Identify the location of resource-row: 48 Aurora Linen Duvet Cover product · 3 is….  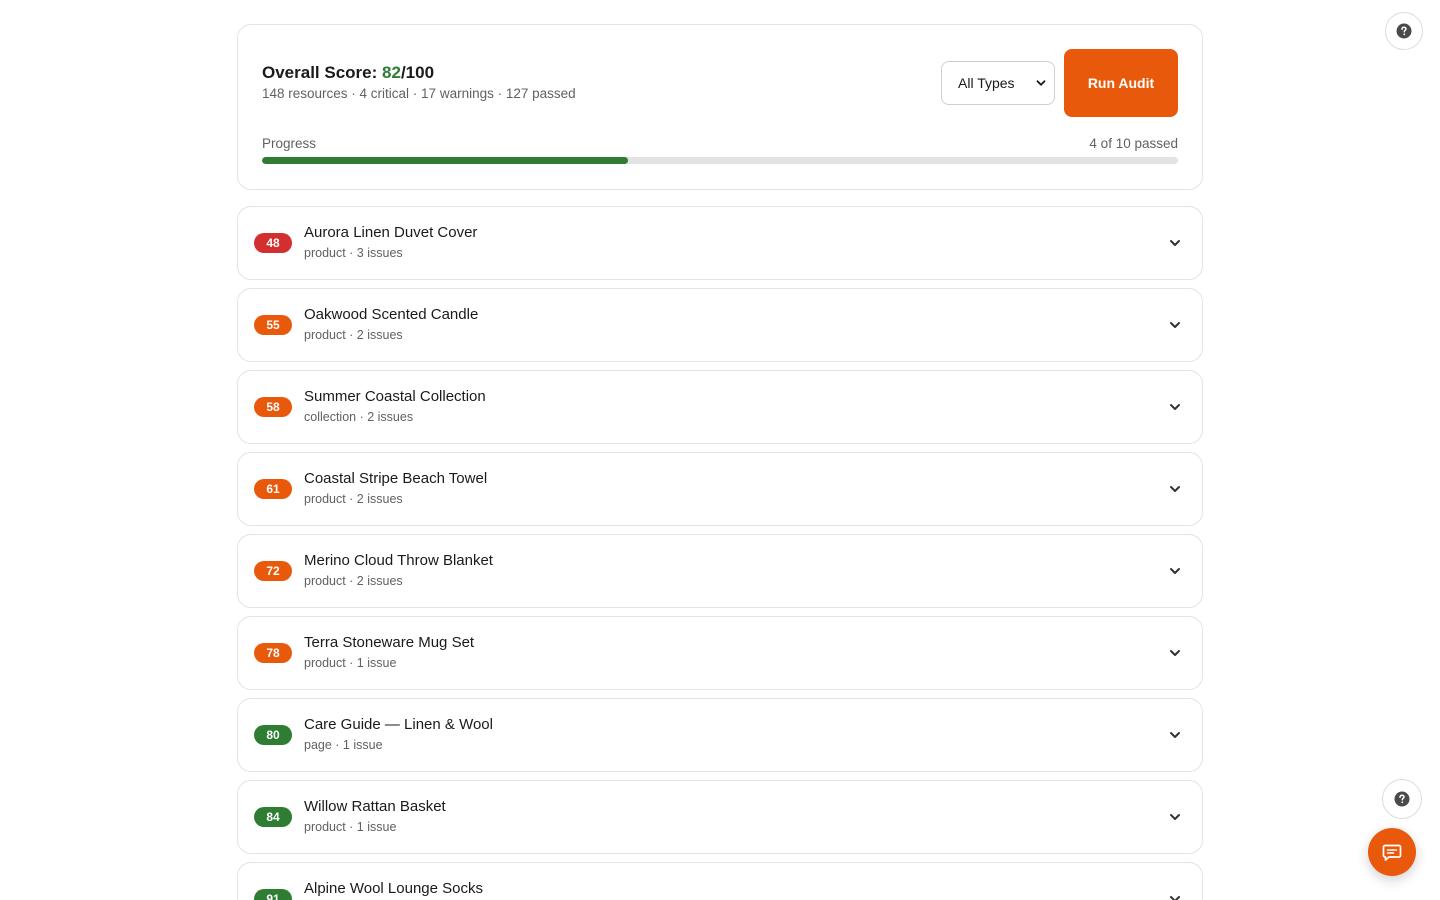
(720, 243).